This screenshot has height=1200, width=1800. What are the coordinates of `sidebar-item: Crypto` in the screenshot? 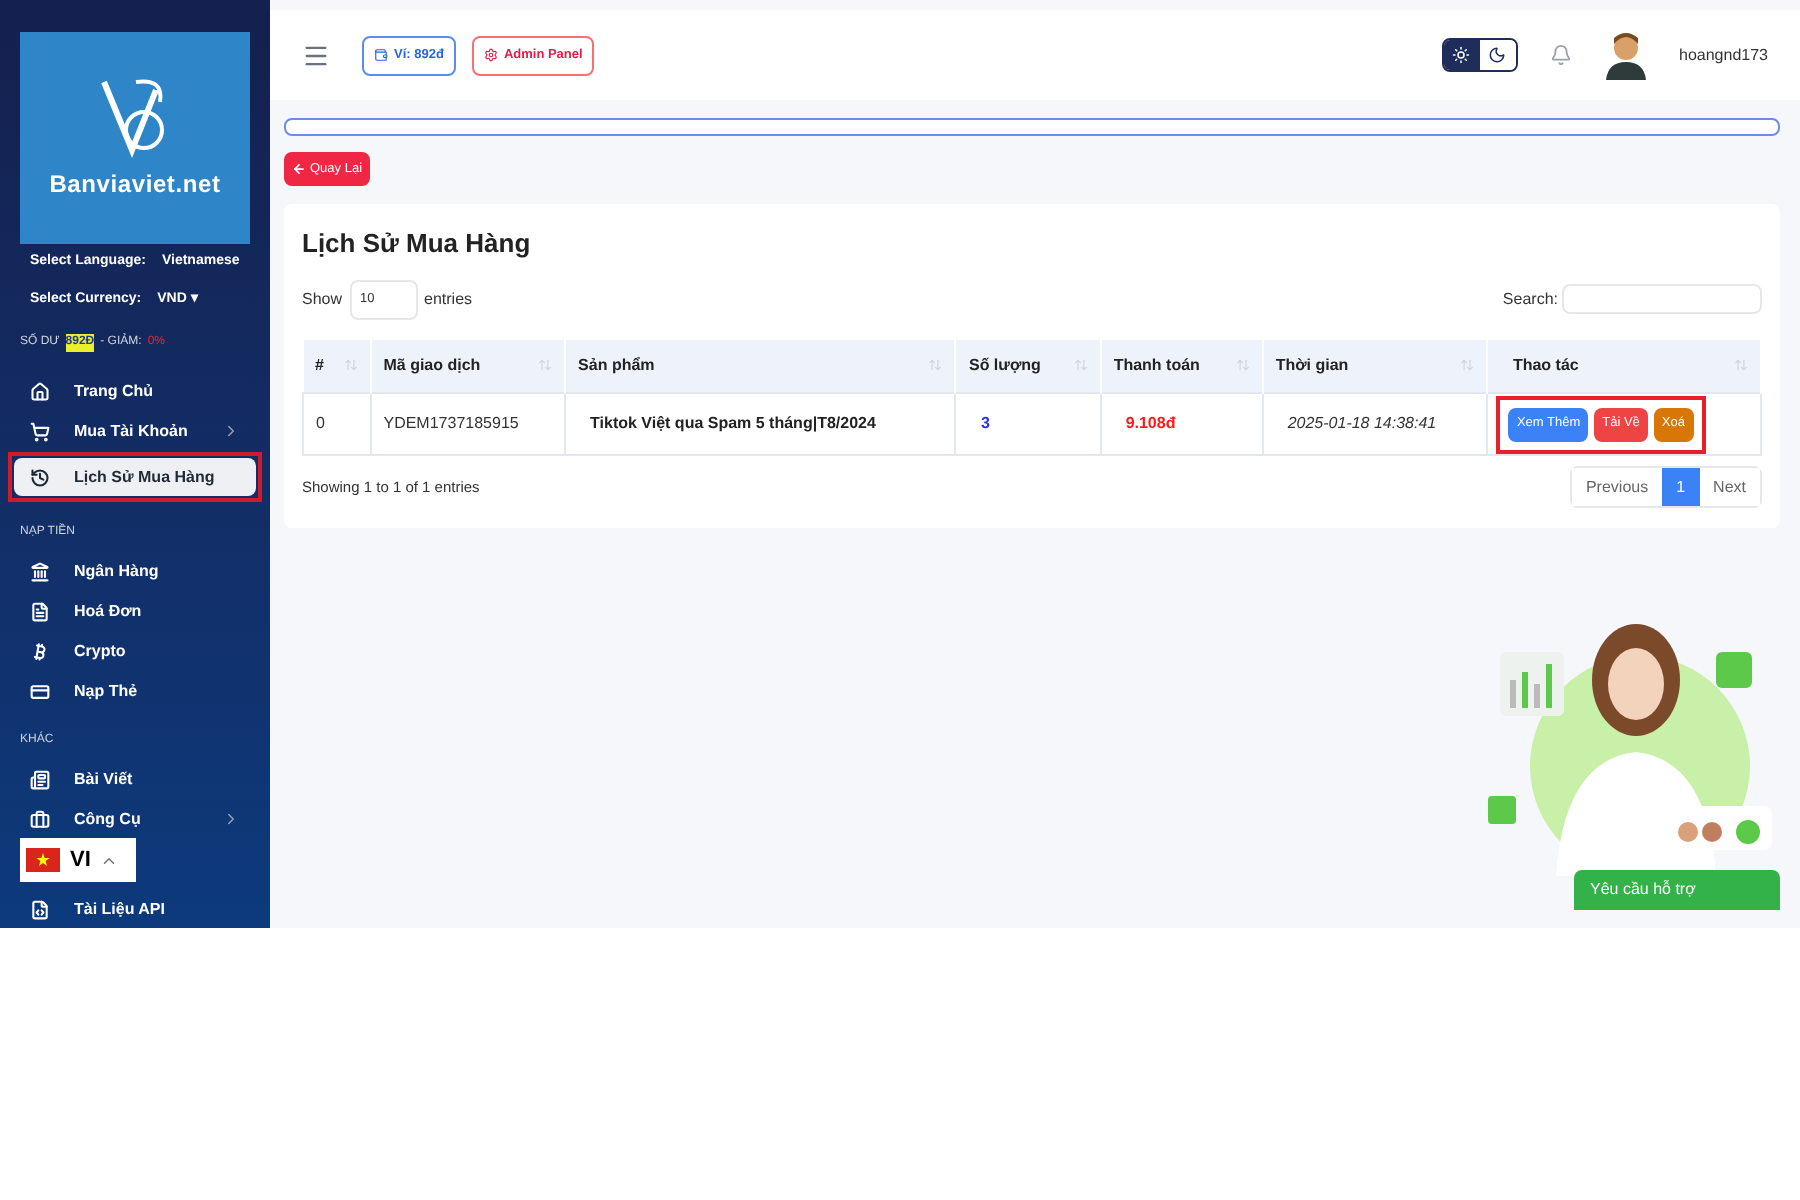 It's located at (135, 651).